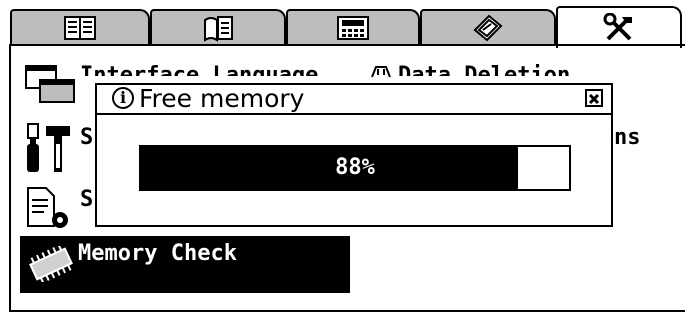 This screenshot has width=688, height=314. I want to click on close-button, so click(594, 98).